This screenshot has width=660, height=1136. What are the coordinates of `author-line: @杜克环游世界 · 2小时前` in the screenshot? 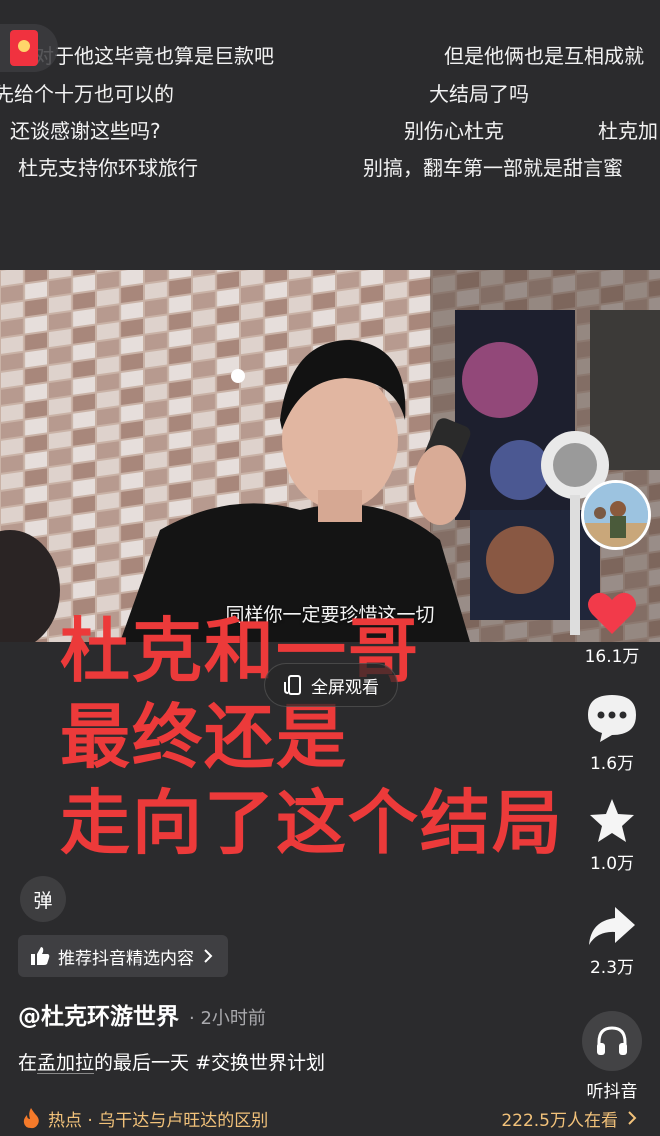 It's located at (142, 1014).